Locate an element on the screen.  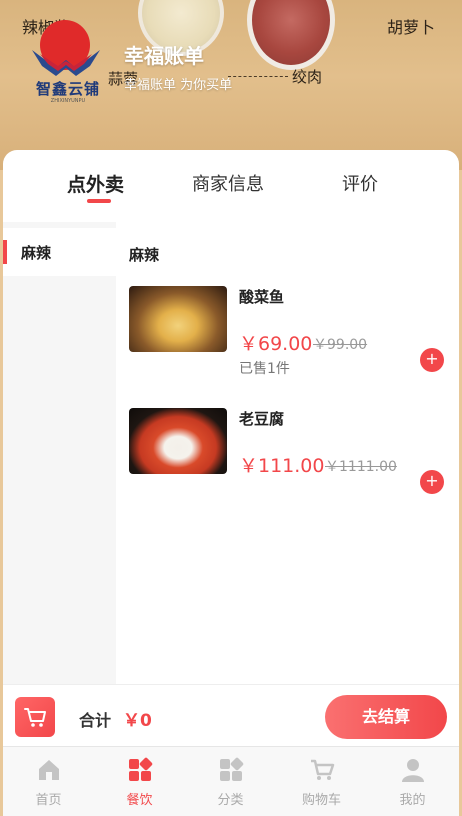
banner-word: 绞肉 is located at coordinates (307, 77).